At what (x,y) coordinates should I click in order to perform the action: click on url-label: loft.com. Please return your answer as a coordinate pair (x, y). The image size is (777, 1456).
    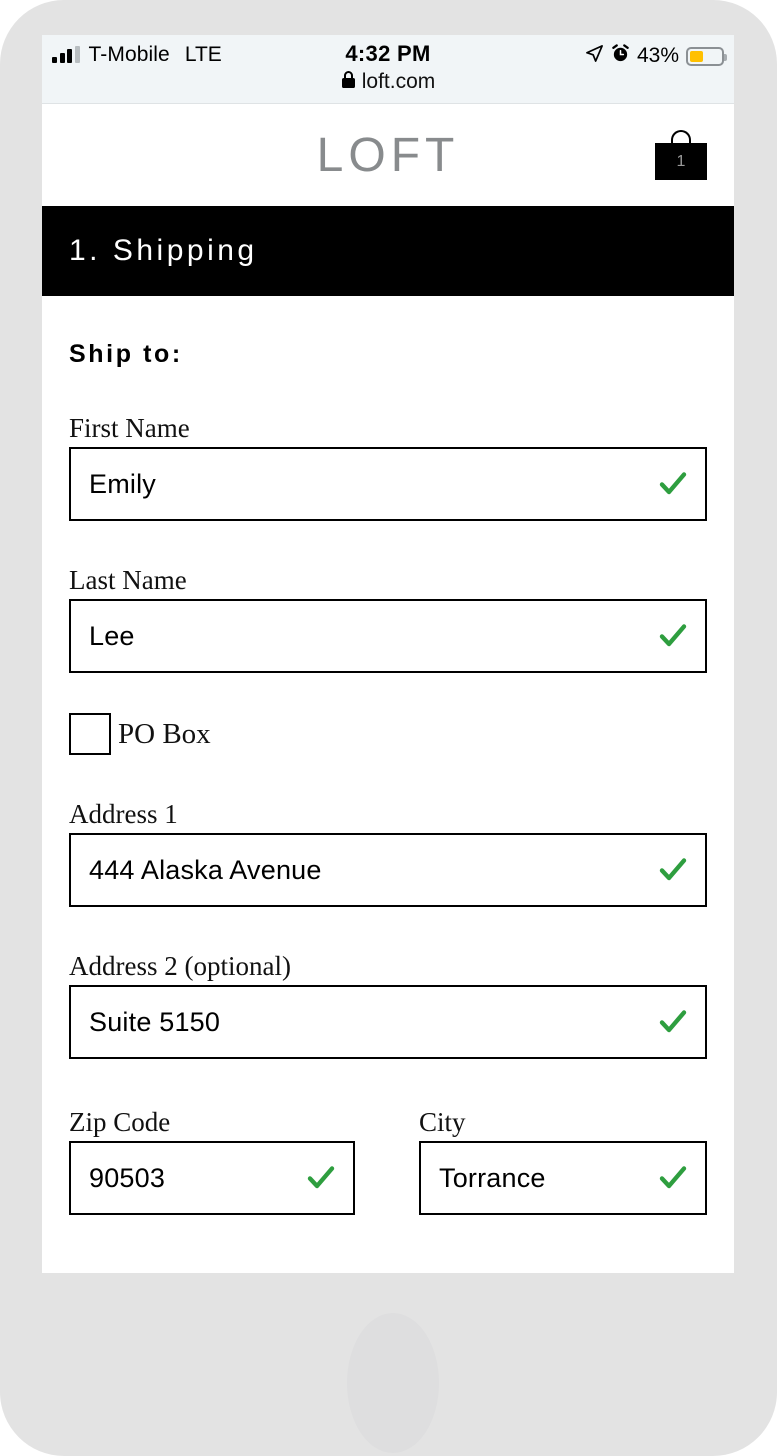
    Looking at the image, I should click on (398, 81).